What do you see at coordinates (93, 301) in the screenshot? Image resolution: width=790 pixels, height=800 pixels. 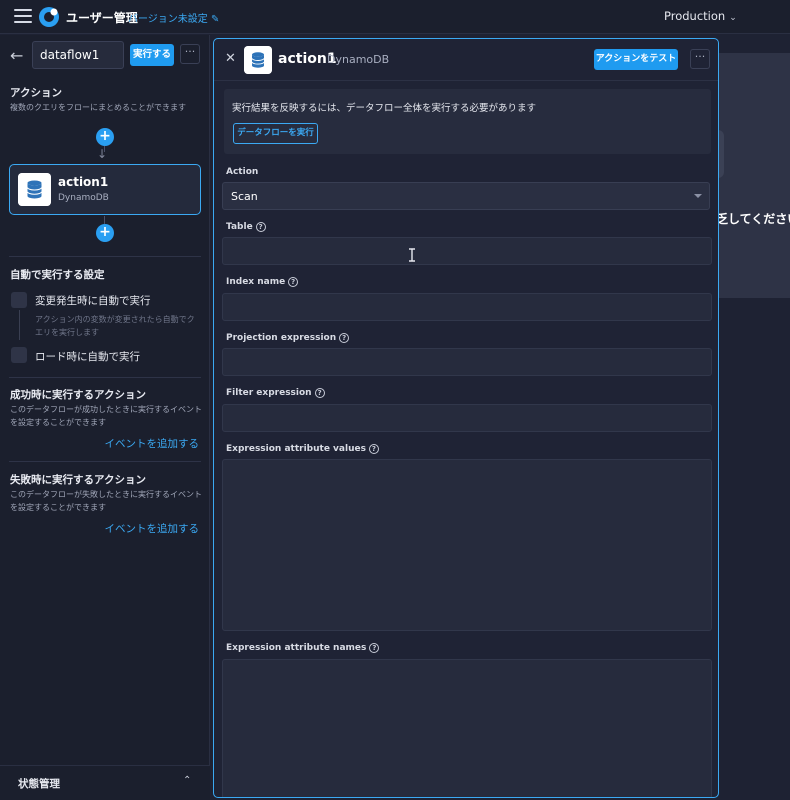 I see `auto-run-on-change-label: 変更発生時に自動で実行` at bounding box center [93, 301].